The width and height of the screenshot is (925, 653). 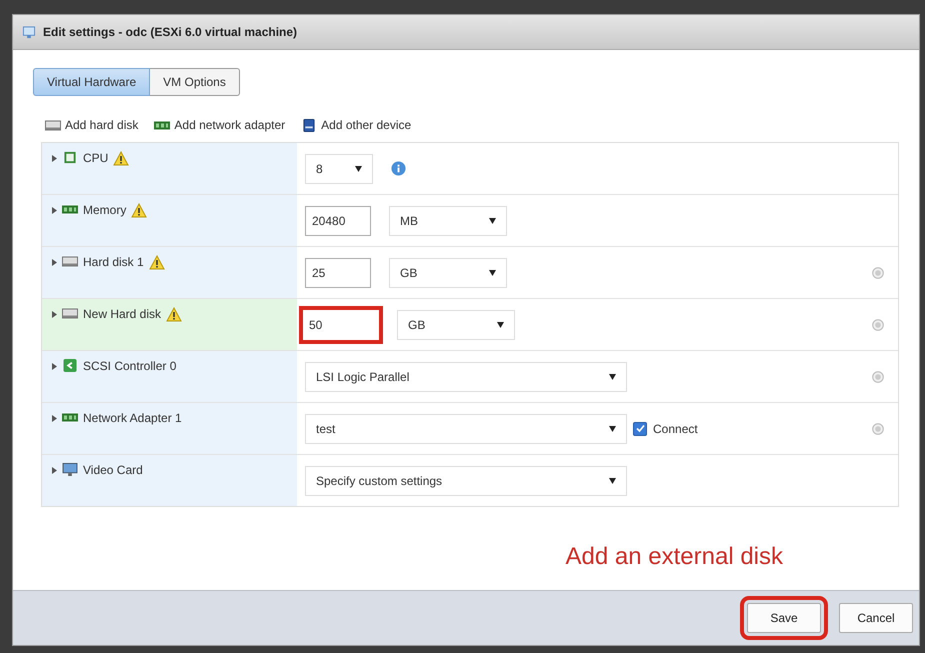 I want to click on dialog-button: Cancel, so click(x=876, y=618).